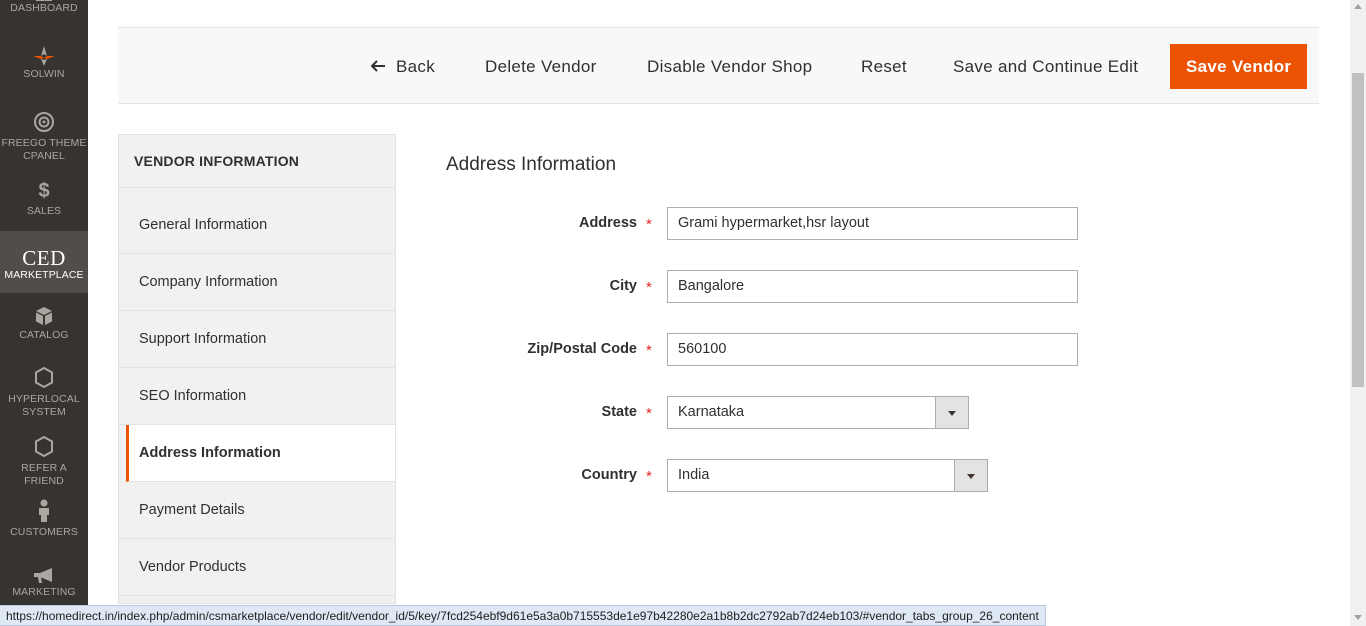 Image resolution: width=1366 pixels, height=626 pixels. I want to click on menu-item-marketplace: CED MARKETPLACE, so click(44, 262).